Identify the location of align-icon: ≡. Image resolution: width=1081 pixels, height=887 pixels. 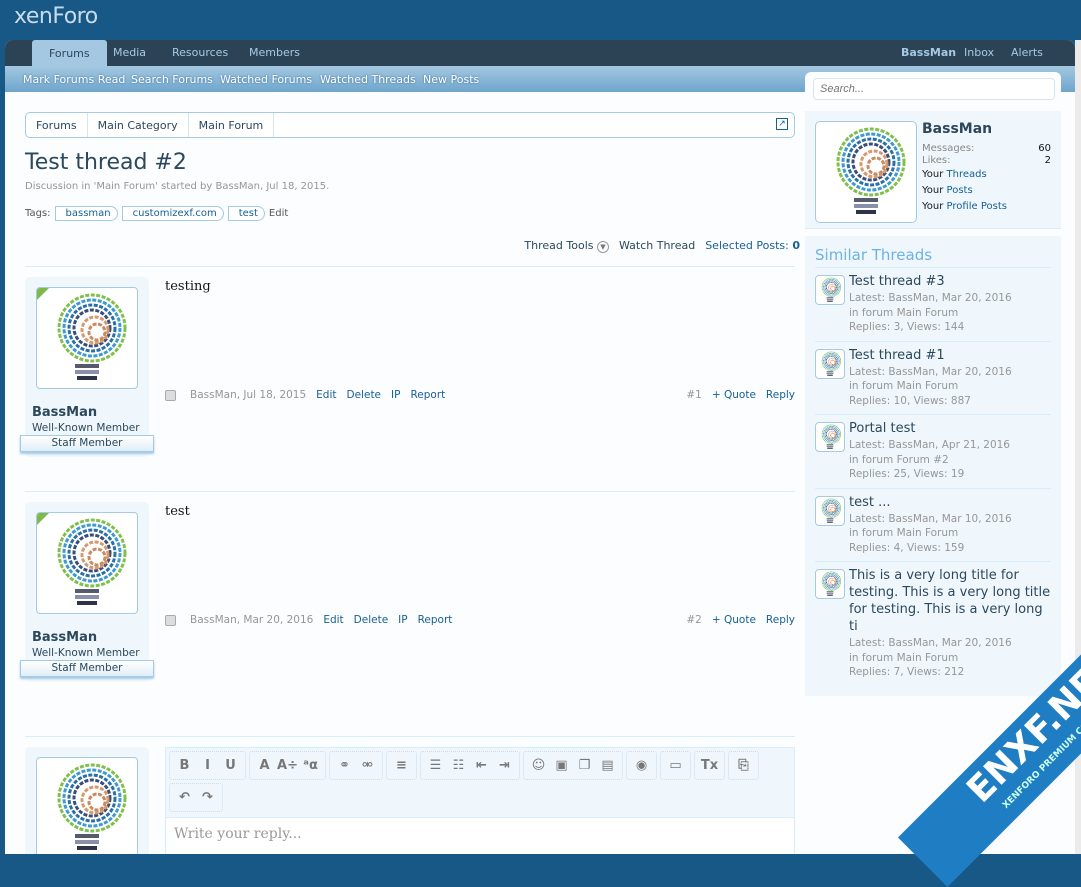
(401, 765).